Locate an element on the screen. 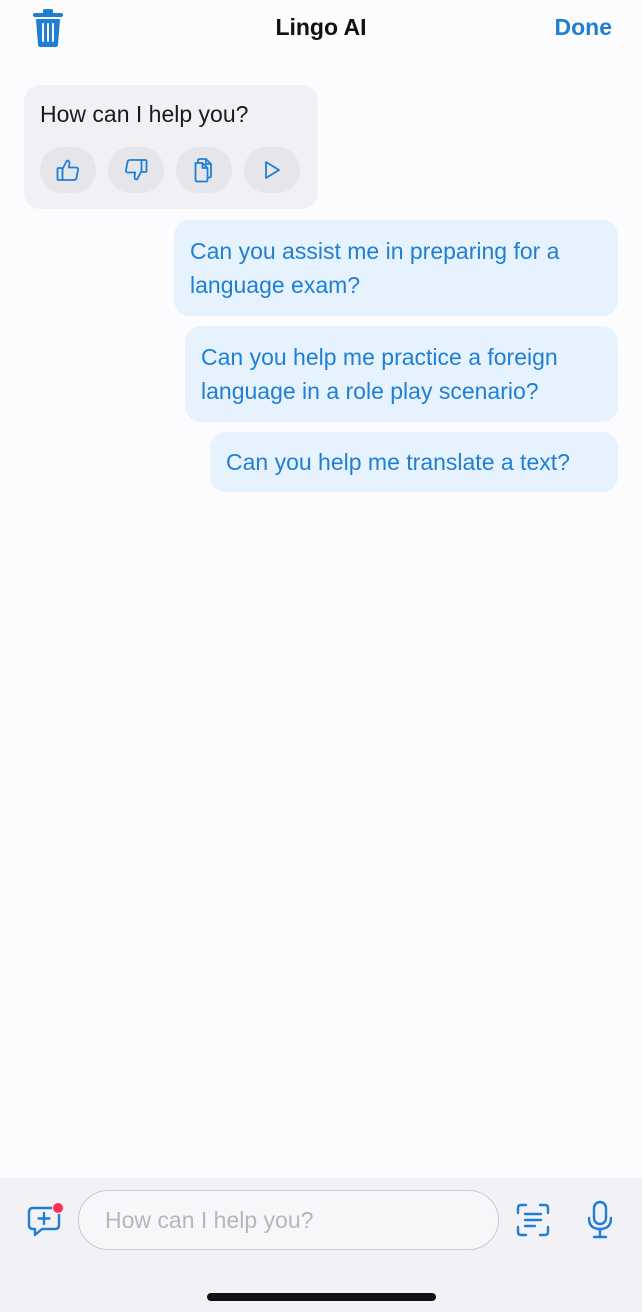 This screenshot has height=1312, width=642. thumbs-up-icon is located at coordinates (67, 170).